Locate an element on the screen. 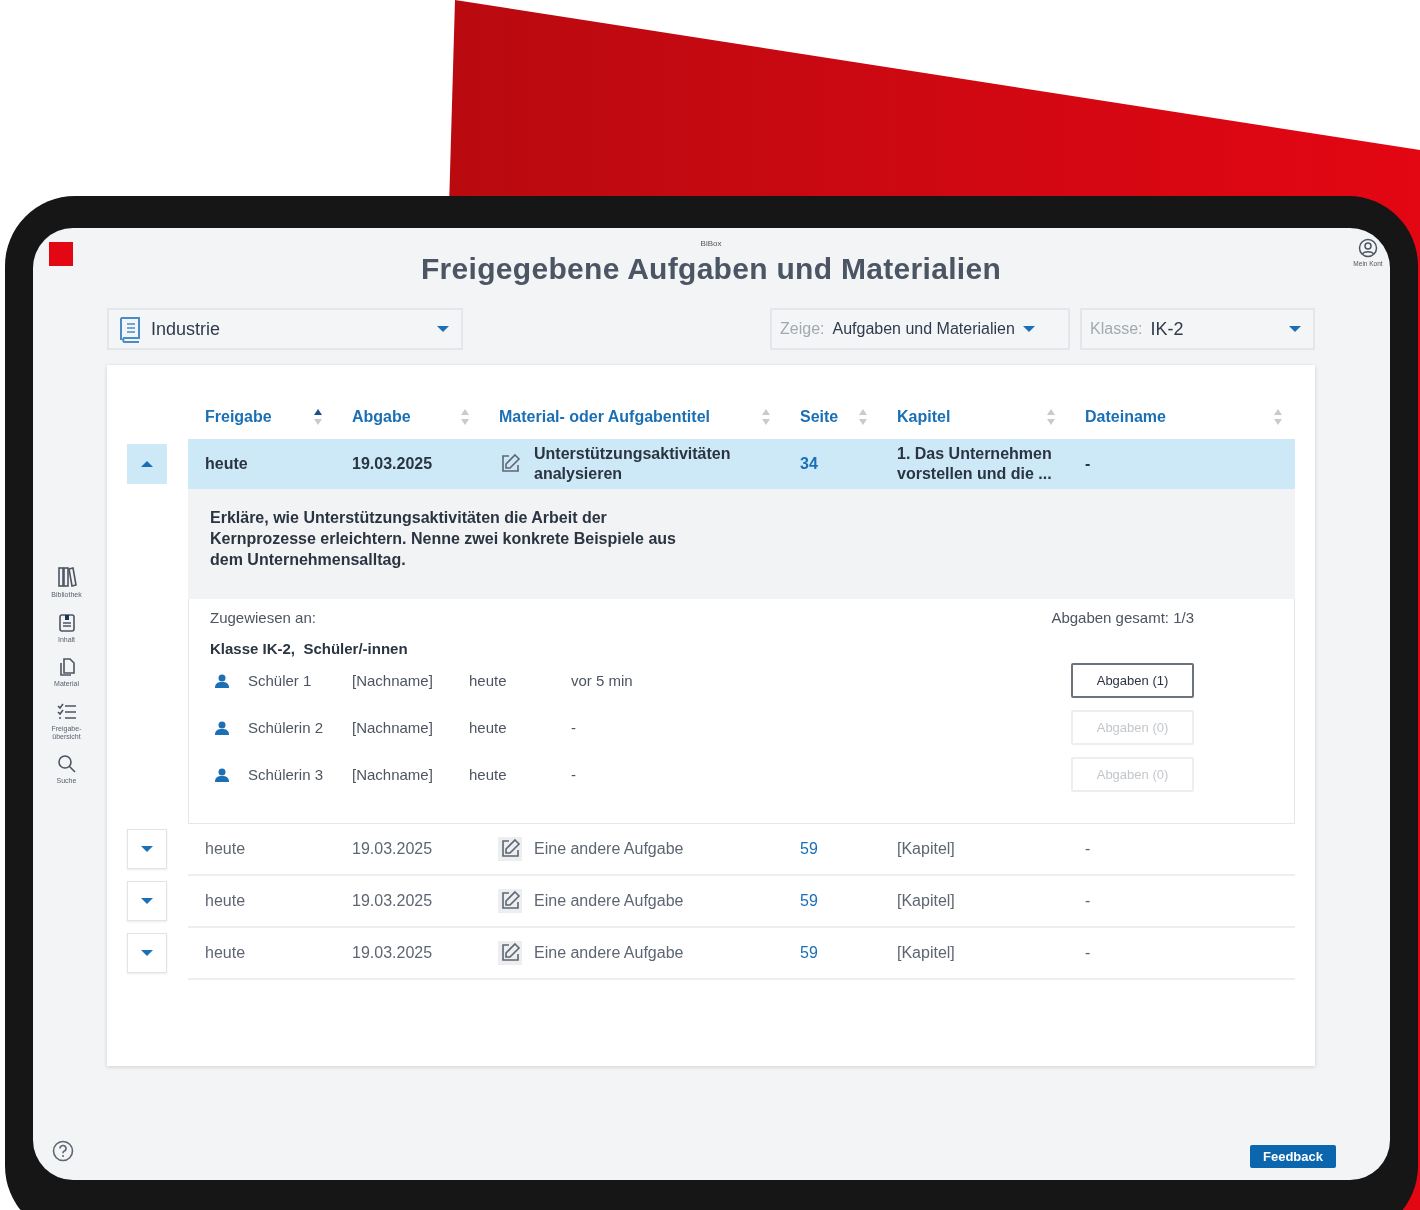 This screenshot has height=1210, width=1420. page-title: Freigegebene Aufgaben und Materialien is located at coordinates (711, 269).